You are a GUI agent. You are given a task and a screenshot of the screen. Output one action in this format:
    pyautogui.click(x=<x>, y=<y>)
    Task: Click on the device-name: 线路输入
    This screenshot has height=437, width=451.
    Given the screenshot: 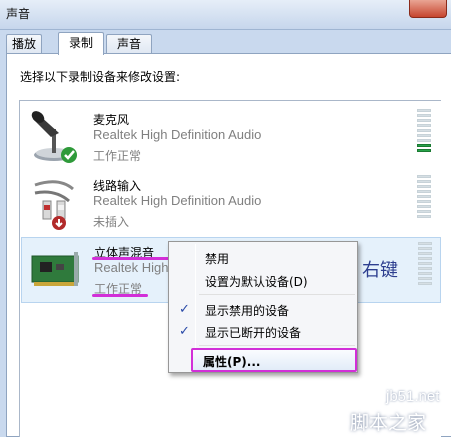 What is the action you would take?
    pyautogui.click(x=117, y=186)
    